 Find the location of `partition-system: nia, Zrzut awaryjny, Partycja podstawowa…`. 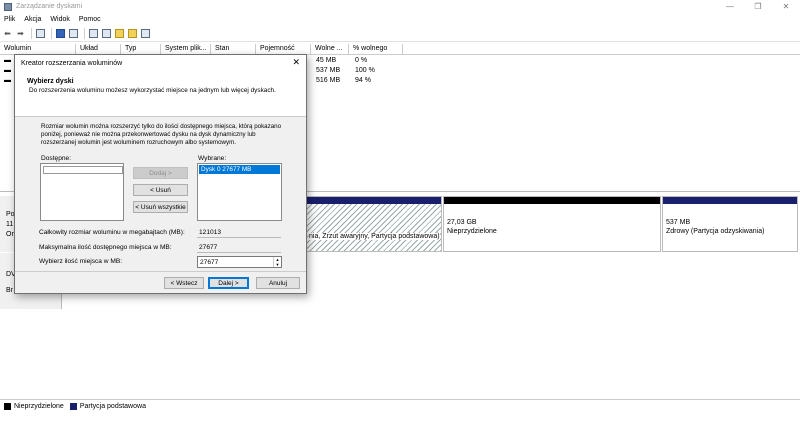

partition-system: nia, Zrzut awaryjny, Partycja podstawowa… is located at coordinates (374, 224).